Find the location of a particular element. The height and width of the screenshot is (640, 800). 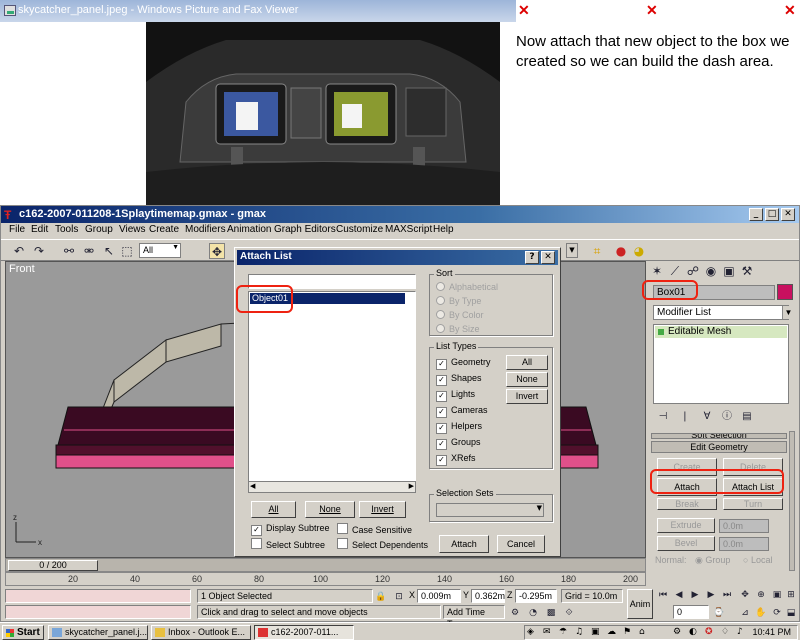

help-button: ? is located at coordinates (532, 257).